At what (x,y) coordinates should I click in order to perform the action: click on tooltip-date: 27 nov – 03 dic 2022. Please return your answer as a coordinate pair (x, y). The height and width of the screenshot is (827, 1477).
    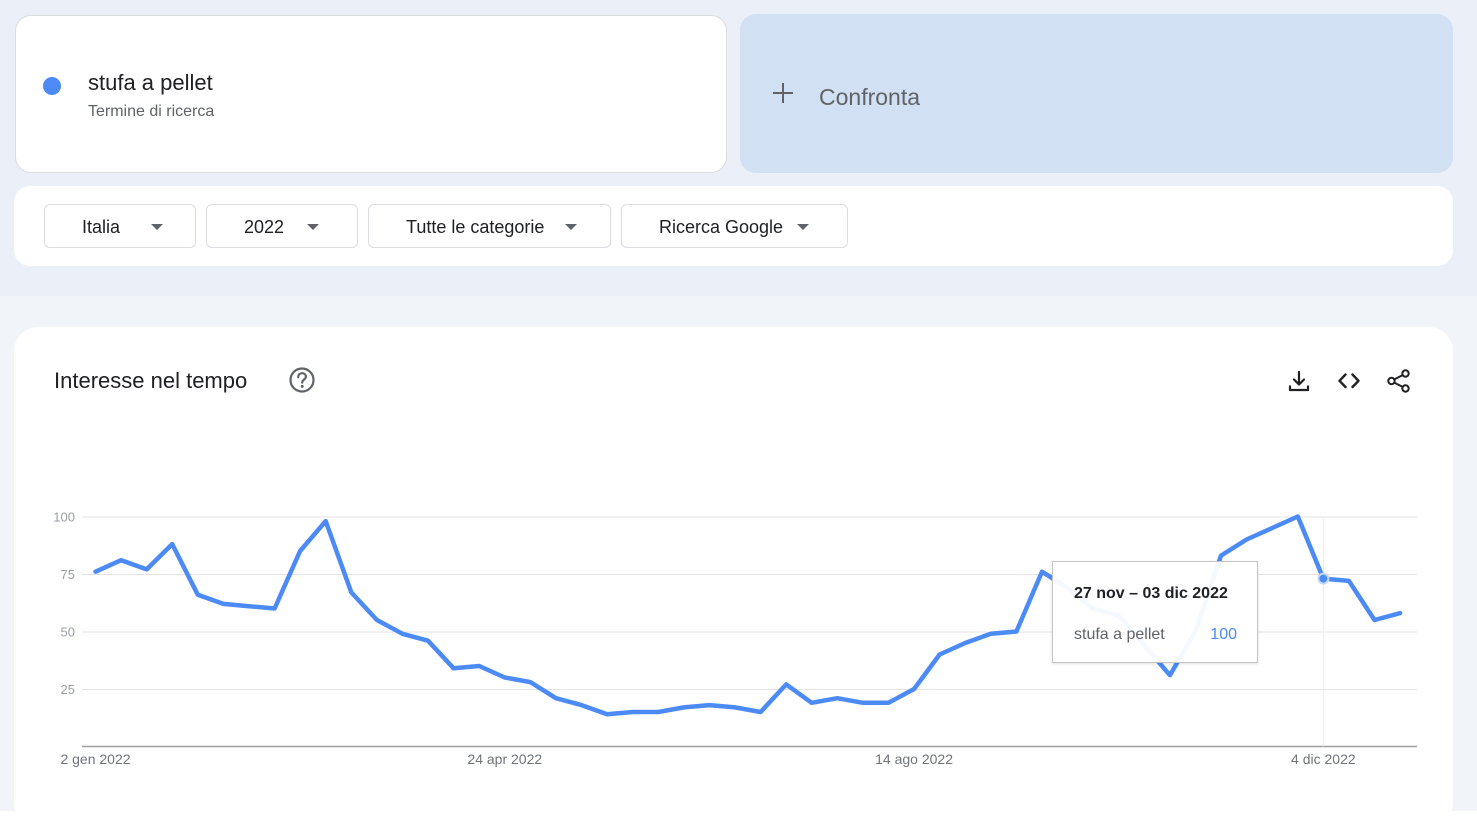
    Looking at the image, I should click on (1151, 593).